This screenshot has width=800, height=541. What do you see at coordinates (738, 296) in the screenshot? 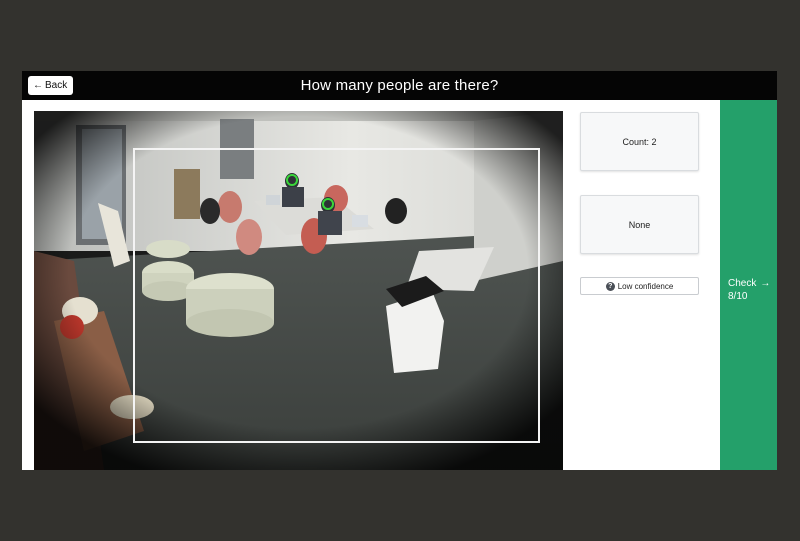
I see `check-progress: 8/10` at bounding box center [738, 296].